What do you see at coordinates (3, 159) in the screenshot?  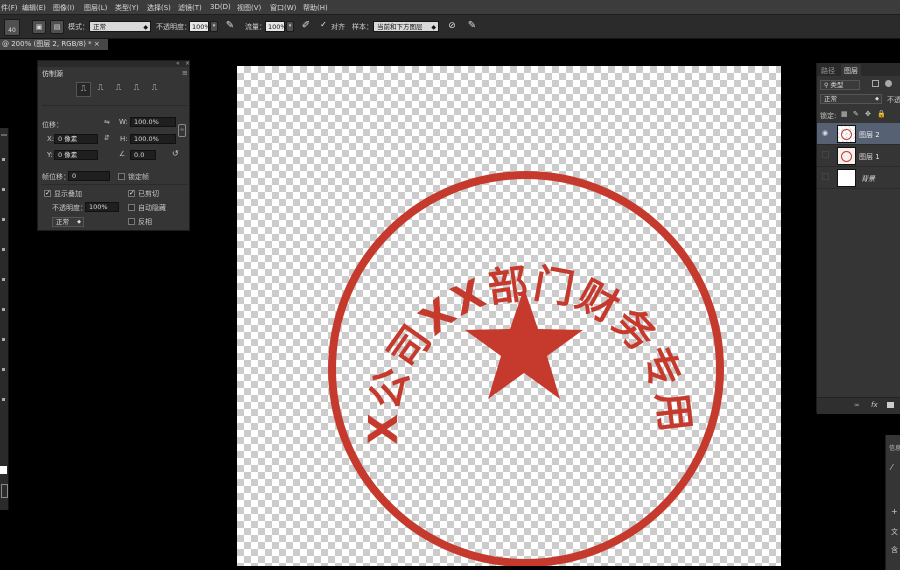 I see `tool-move-icon` at bounding box center [3, 159].